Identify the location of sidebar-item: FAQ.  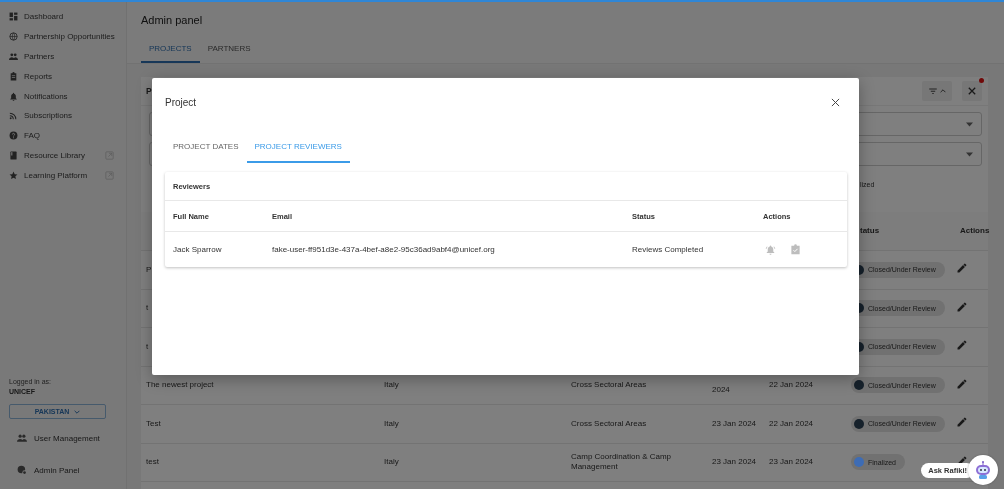
(63, 135).